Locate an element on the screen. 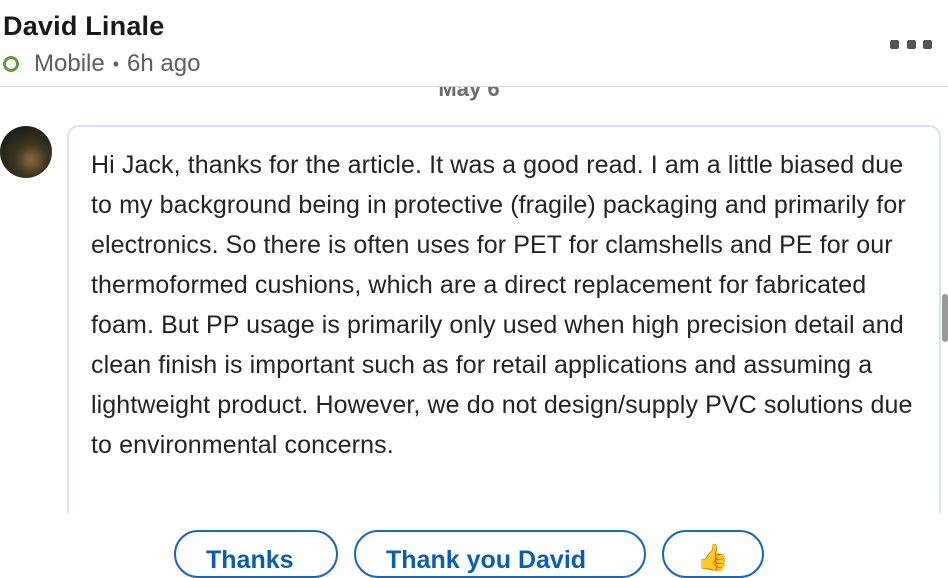 Image resolution: width=948 pixels, height=578 pixels. suggested-reply-thumbs-up: 👍 is located at coordinates (713, 554).